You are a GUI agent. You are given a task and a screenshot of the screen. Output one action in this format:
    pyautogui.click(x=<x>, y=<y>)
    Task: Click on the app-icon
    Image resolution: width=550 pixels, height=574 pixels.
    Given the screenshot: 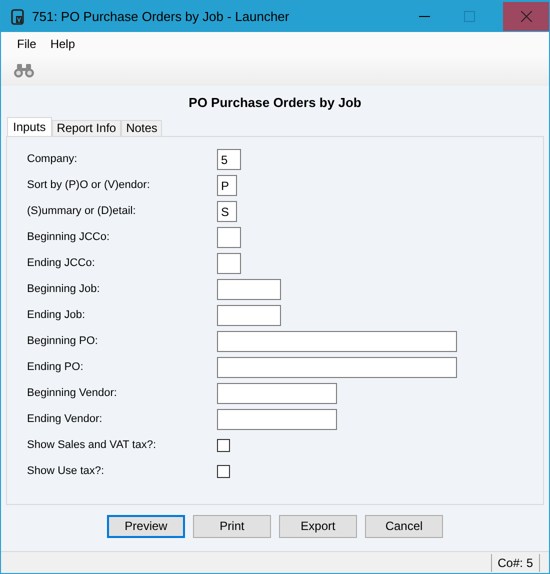 What is the action you would take?
    pyautogui.click(x=17, y=16)
    